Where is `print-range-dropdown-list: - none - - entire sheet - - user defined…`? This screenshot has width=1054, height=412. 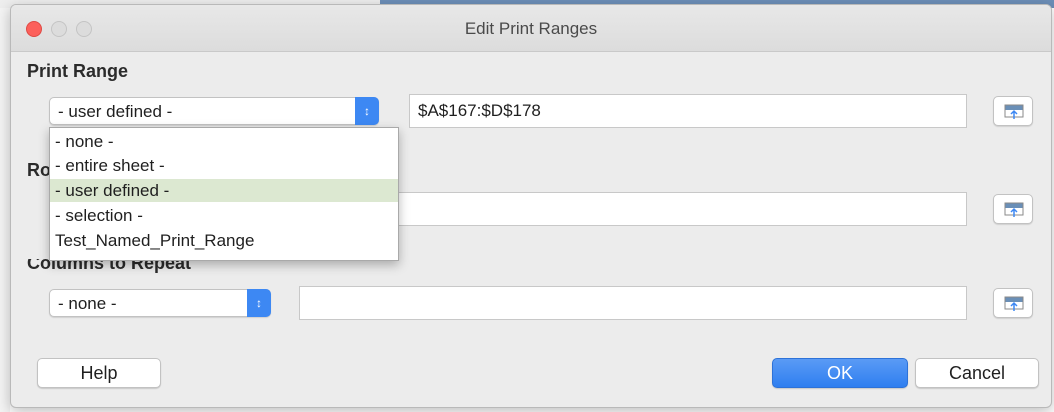 print-range-dropdown-list: - none - - entire sheet - - user defined… is located at coordinates (224, 194).